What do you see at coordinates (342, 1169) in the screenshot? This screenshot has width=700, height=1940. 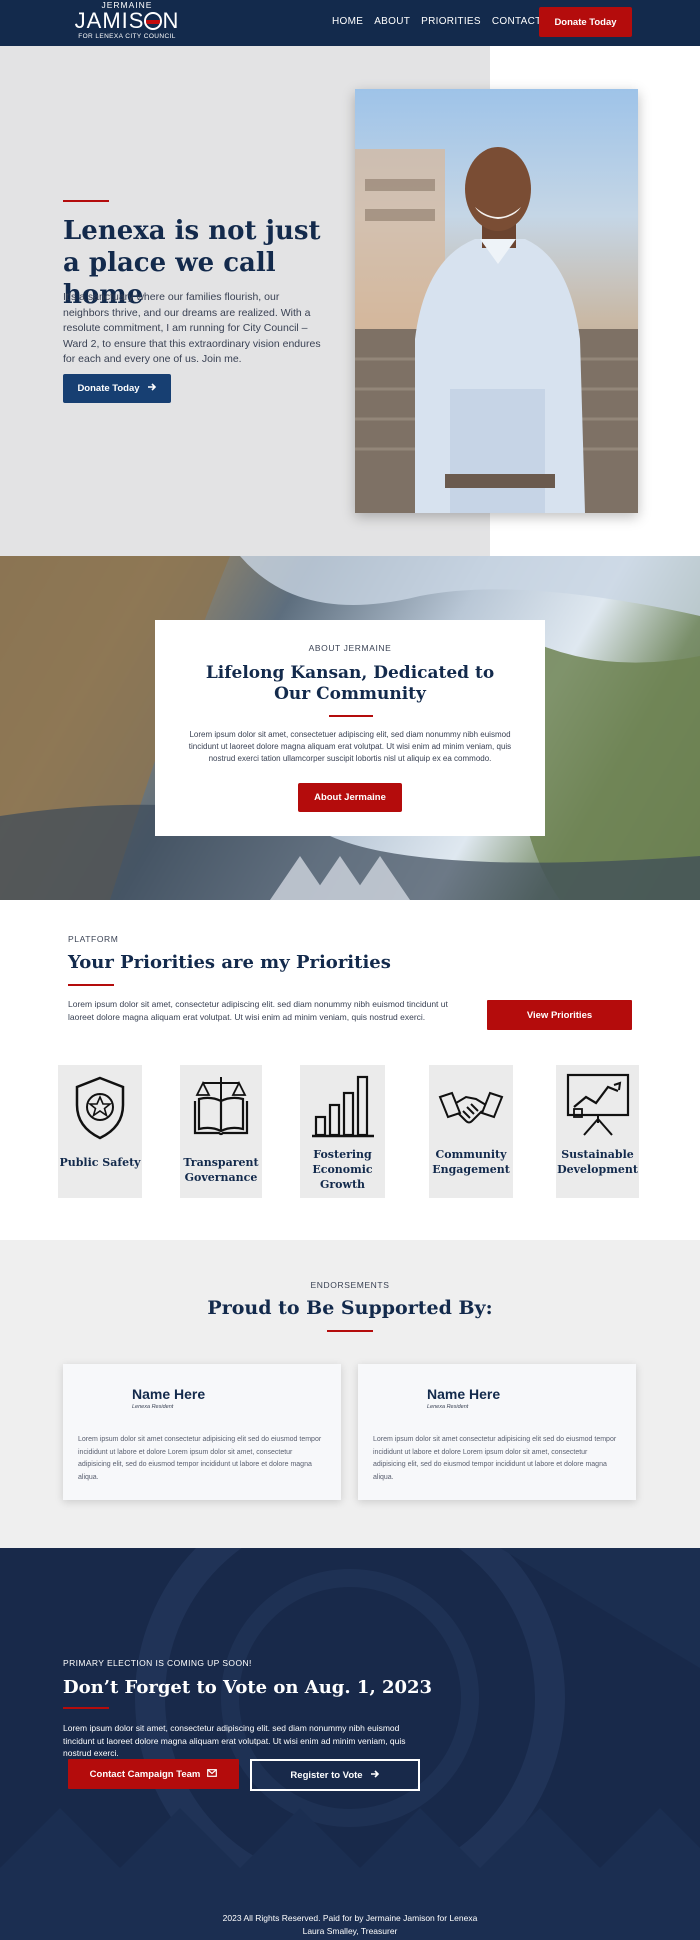 I see `priority-label: Fostering Economic Growth` at bounding box center [342, 1169].